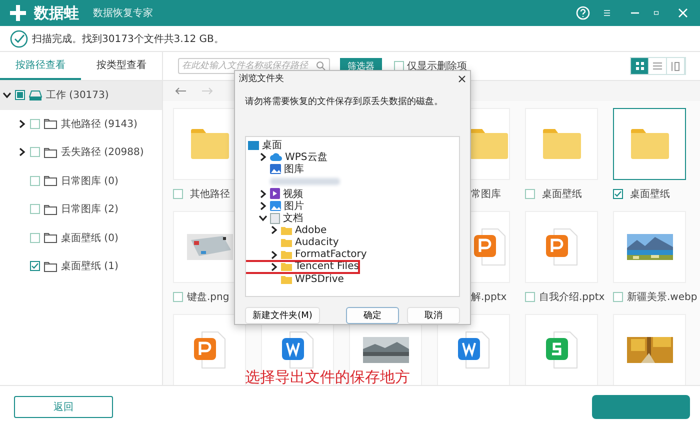 The height and width of the screenshot is (428, 700). What do you see at coordinates (81, 266) in the screenshot?
I see `tree-item: 桌面壁纸 (1)` at bounding box center [81, 266].